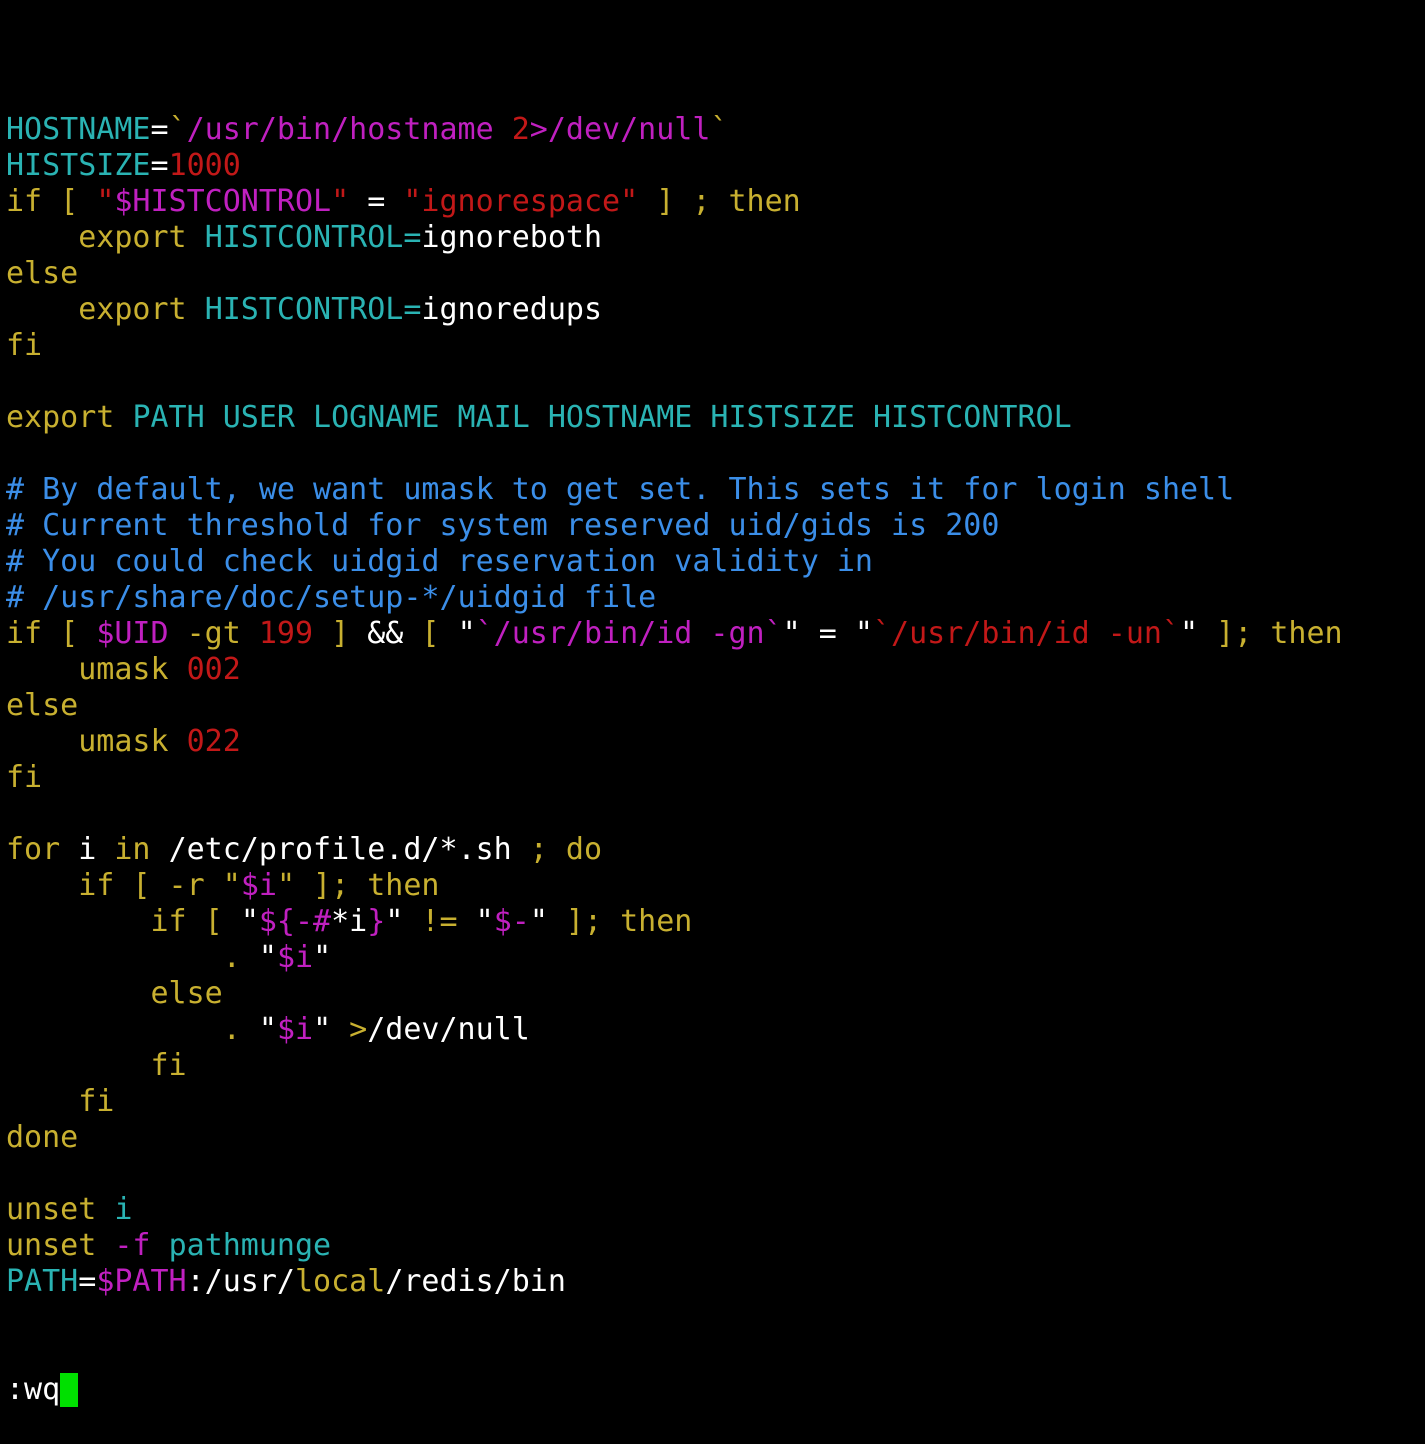 This screenshot has height=1444, width=1425. I want to click on code-token: $PATH, so click(141, 1281).